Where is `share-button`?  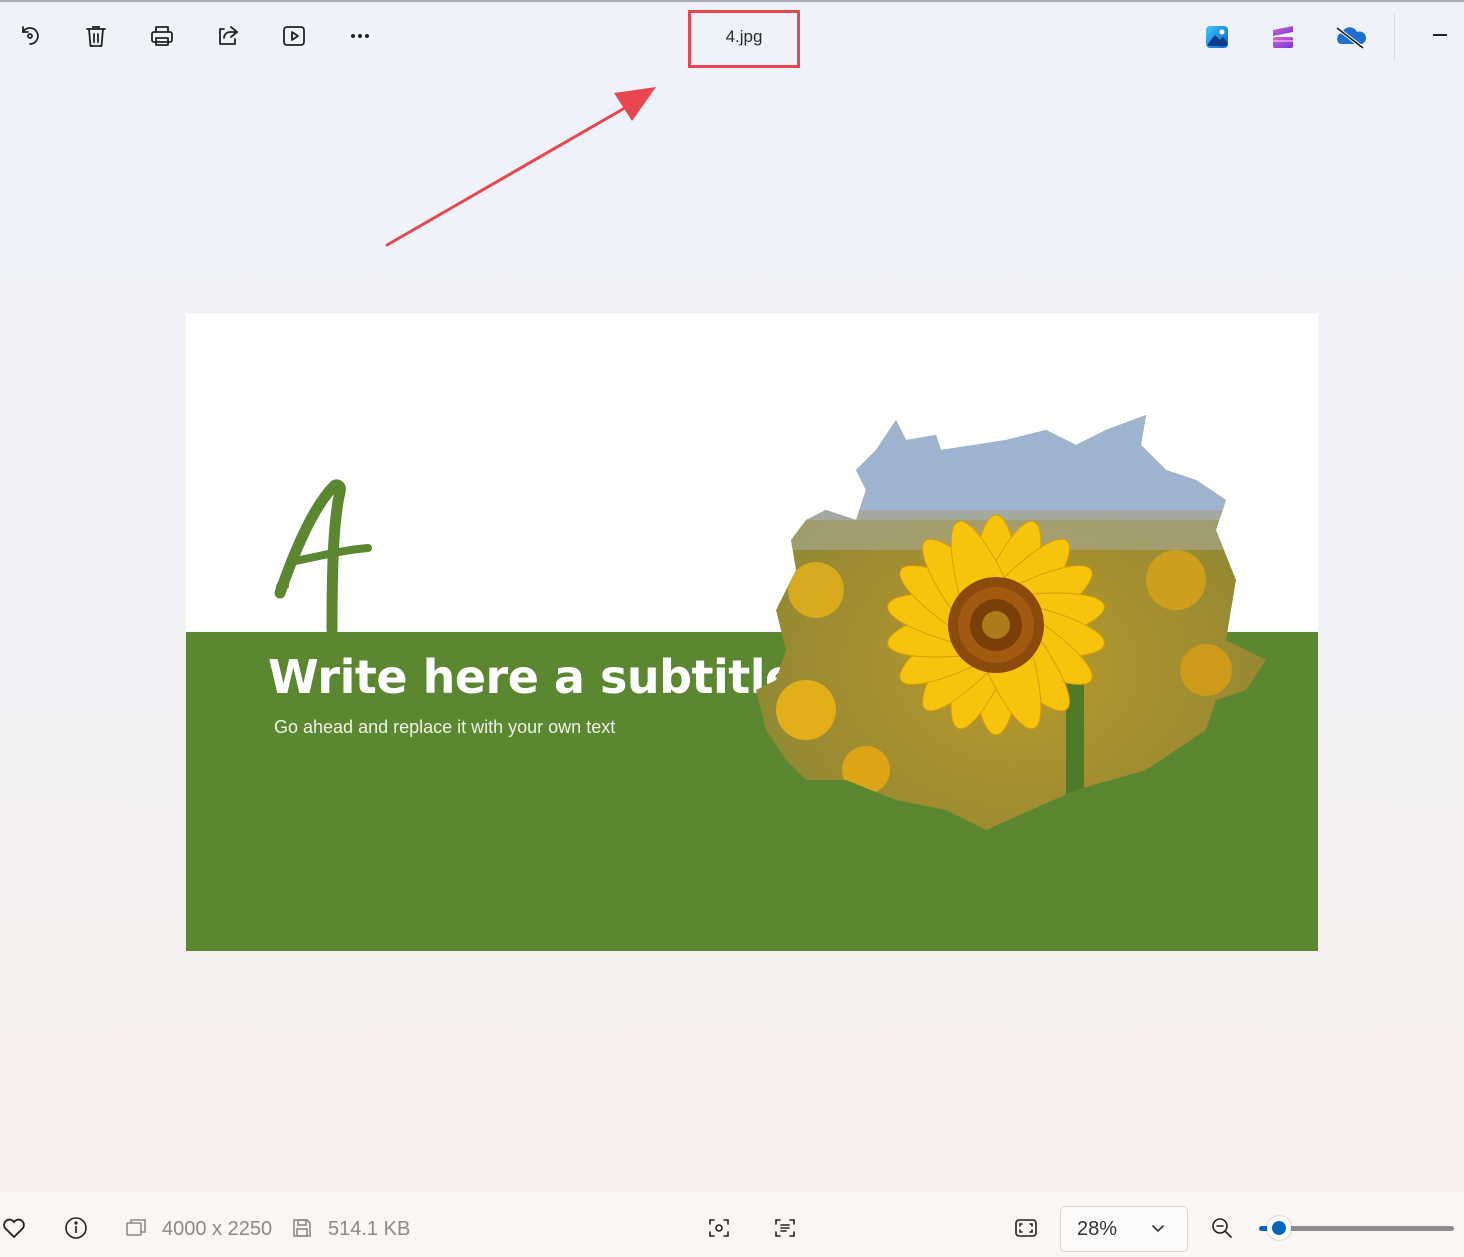
share-button is located at coordinates (228, 36).